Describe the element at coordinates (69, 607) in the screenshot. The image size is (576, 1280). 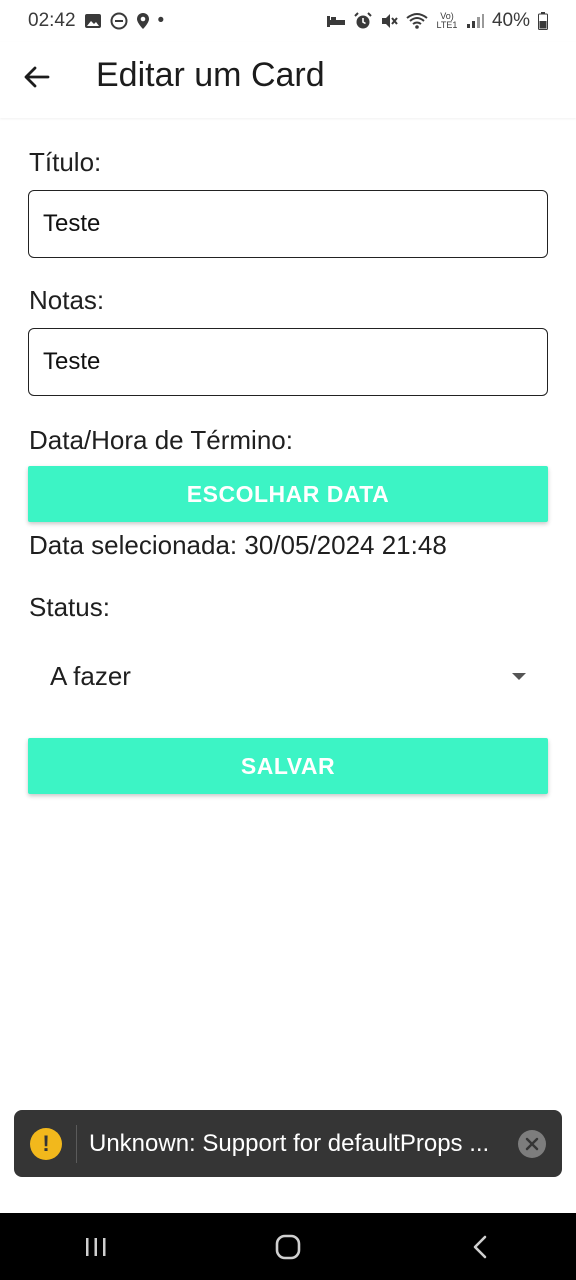
I see `status-label: Status:` at that location.